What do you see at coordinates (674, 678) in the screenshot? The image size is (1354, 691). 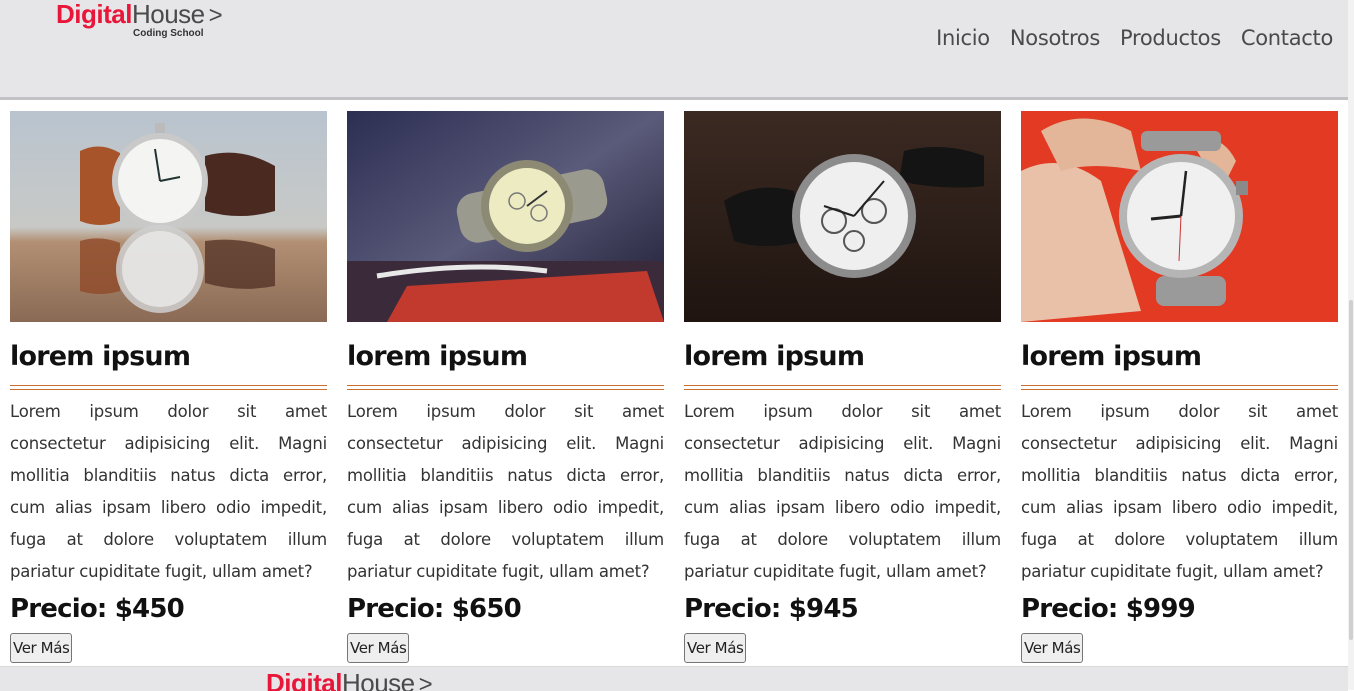 I see `site-footer: Digital House >` at bounding box center [674, 678].